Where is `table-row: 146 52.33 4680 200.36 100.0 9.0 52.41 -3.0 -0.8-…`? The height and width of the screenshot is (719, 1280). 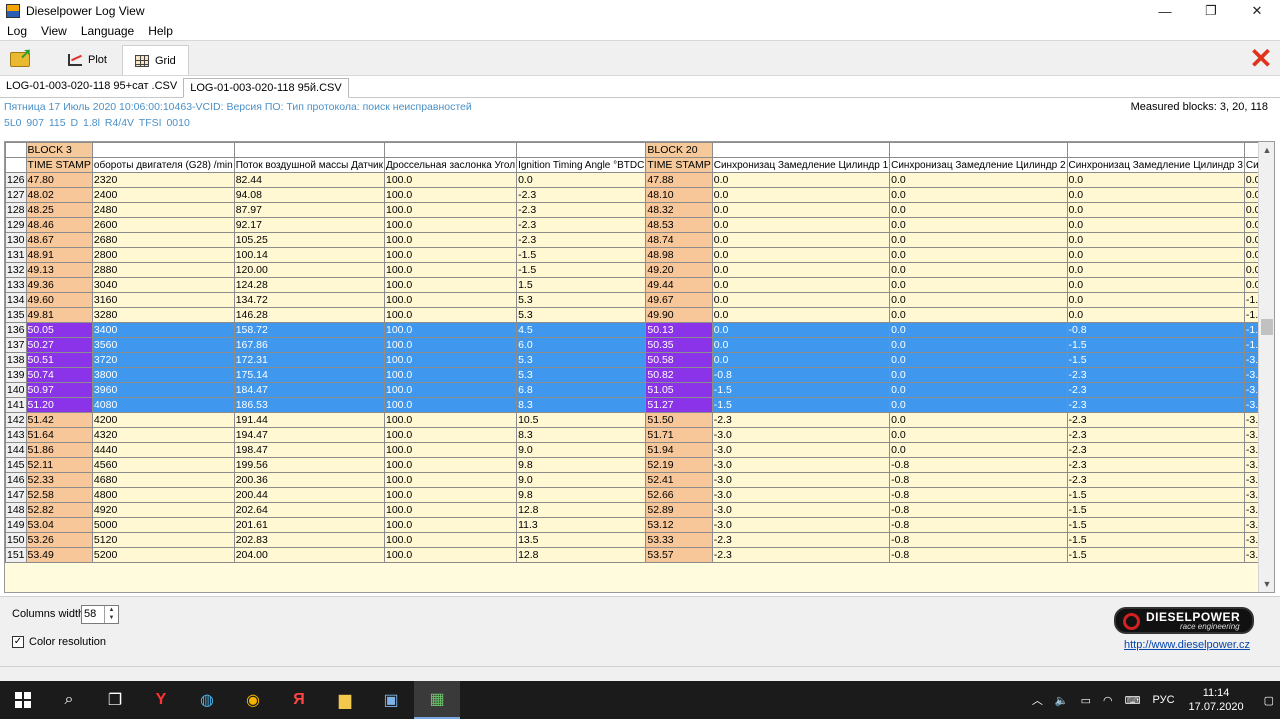 table-row: 146 52.33 4680 200.36 100.0 9.0 52.41 -3.0 -0.8-… is located at coordinates (639, 480).